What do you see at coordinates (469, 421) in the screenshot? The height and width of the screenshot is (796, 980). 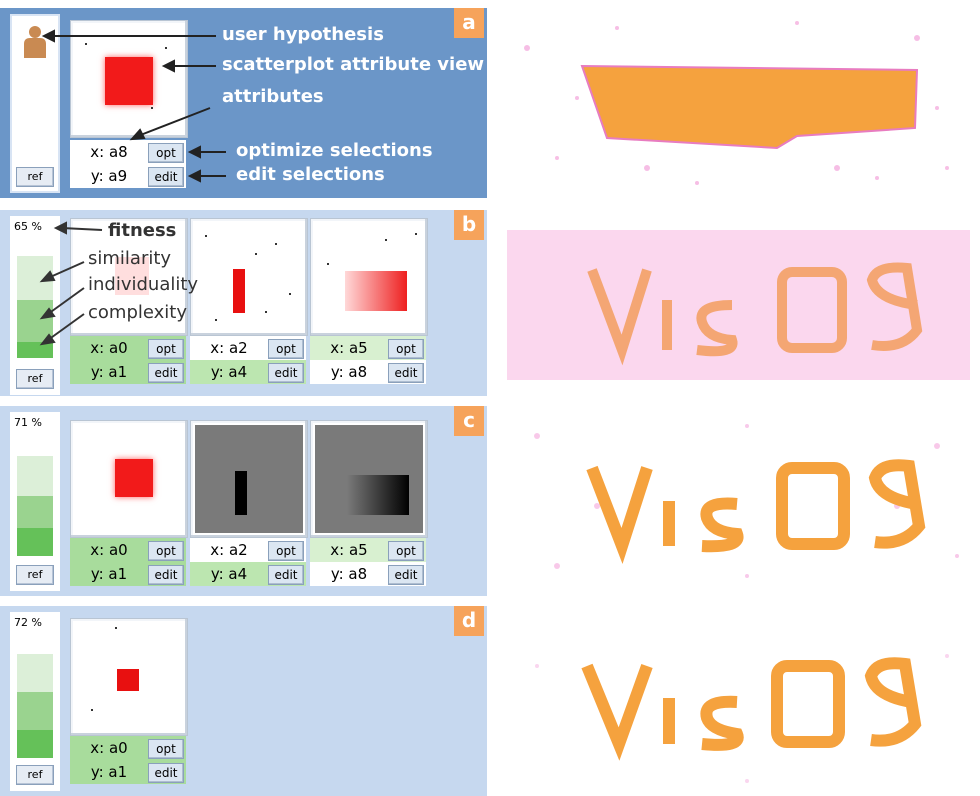 I see `panel-letter-c: c` at bounding box center [469, 421].